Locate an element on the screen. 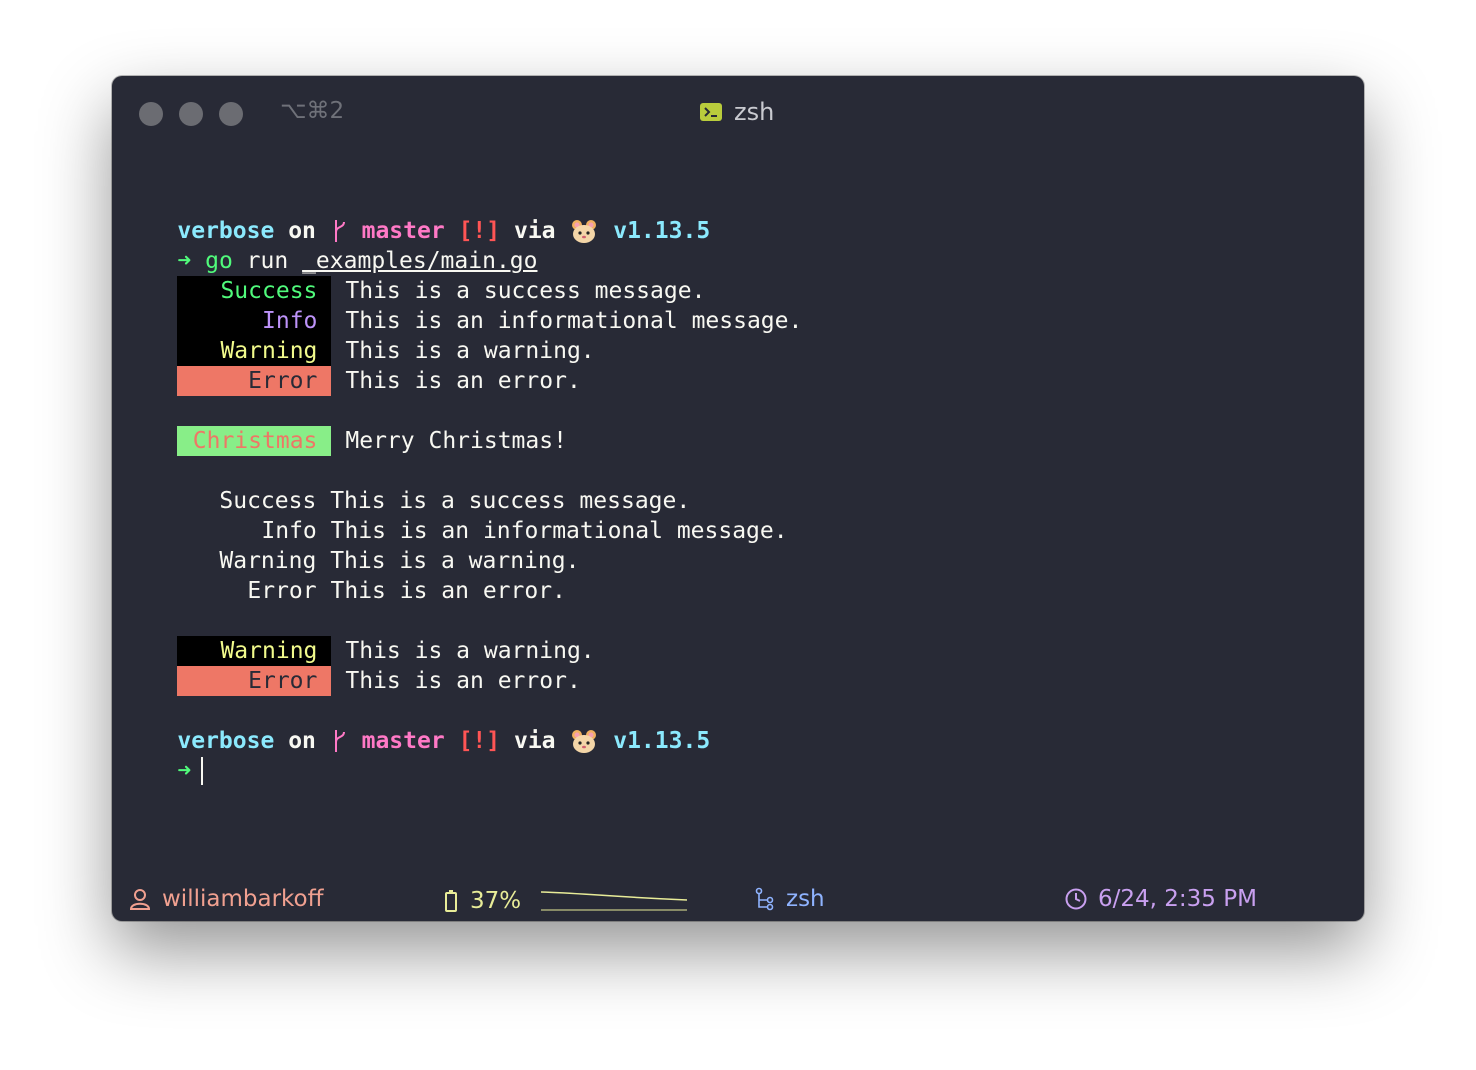 This screenshot has height=1070, width=1476. status-shell: zsh is located at coordinates (789, 899).